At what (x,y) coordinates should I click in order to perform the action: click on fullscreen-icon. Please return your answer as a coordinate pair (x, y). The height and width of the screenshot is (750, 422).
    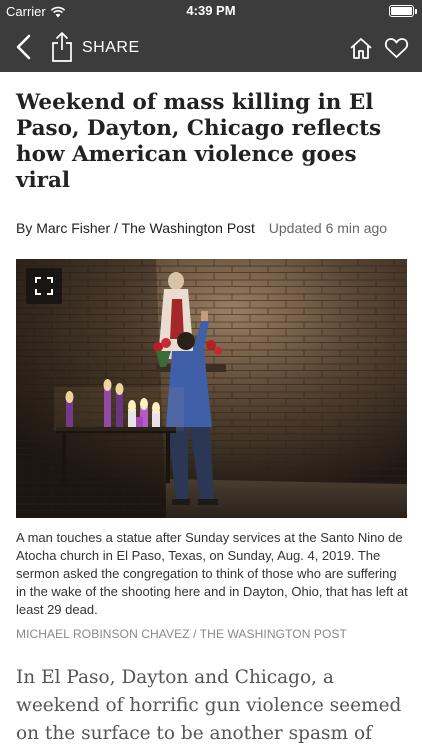
    Looking at the image, I should click on (44, 286).